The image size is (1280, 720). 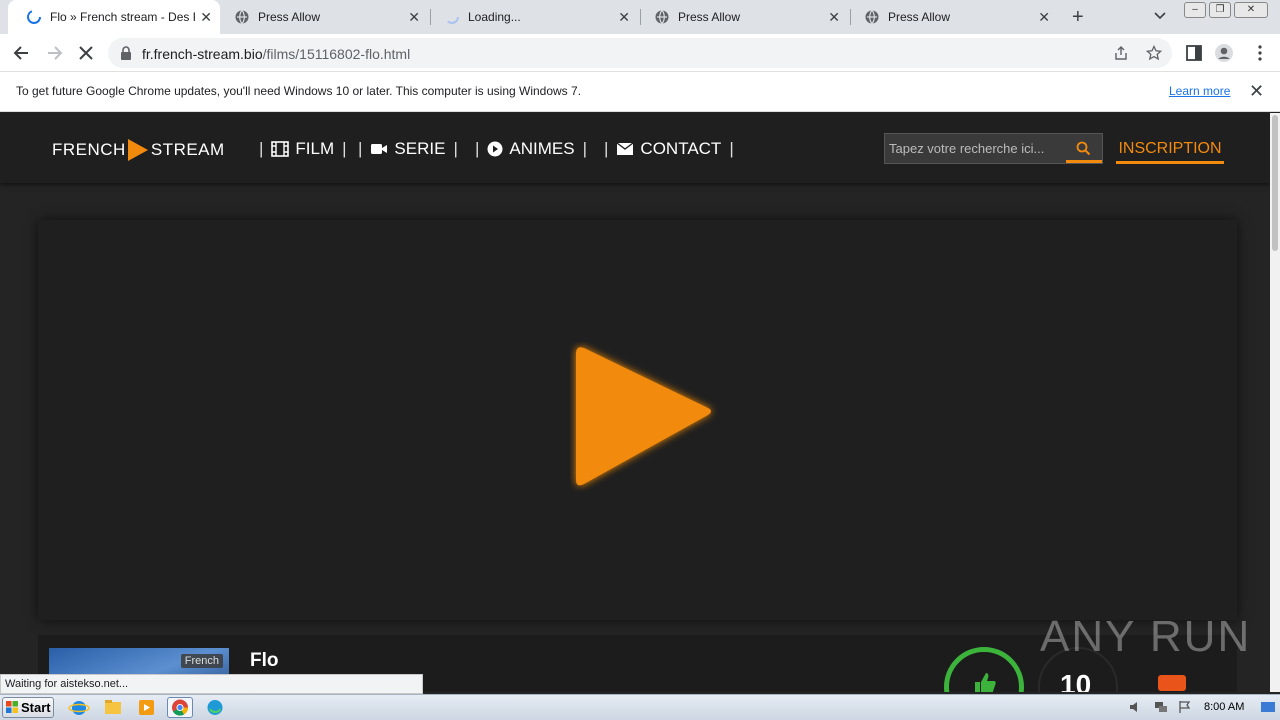 What do you see at coordinates (1194, 53) in the screenshot?
I see `side-panel-icon` at bounding box center [1194, 53].